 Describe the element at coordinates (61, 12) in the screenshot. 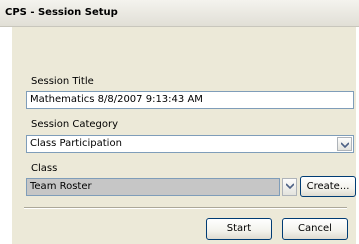

I see `window-title: CPS - Session Setup` at that location.